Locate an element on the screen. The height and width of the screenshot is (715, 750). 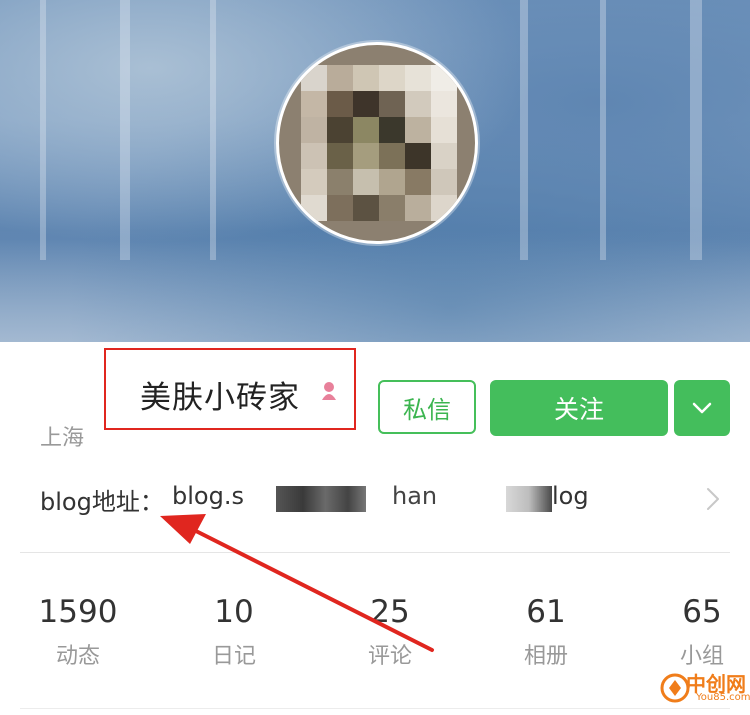
more-options-button is located at coordinates (702, 408).